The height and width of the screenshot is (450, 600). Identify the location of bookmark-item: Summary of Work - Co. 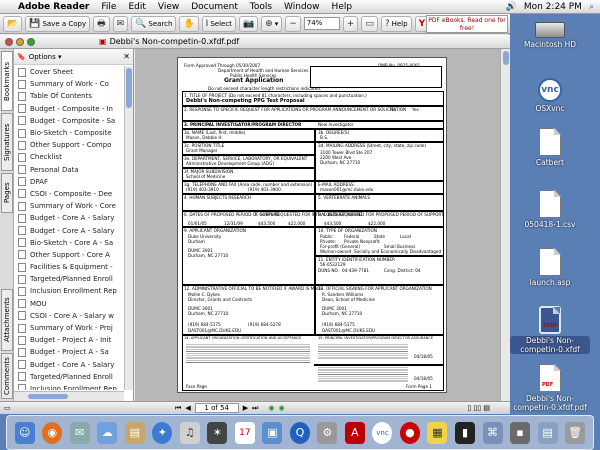
(69, 84).